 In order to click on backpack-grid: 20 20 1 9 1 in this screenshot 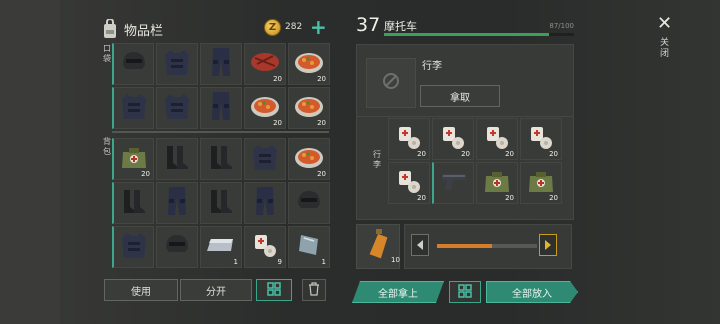, I will do `click(221, 203)`.